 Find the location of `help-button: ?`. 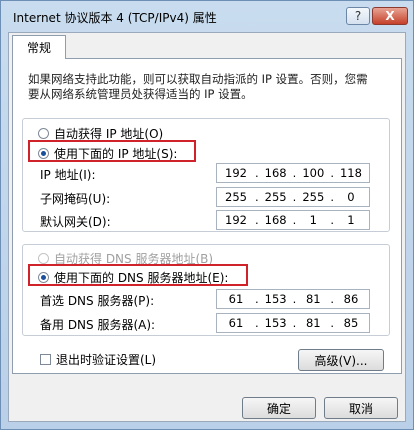

help-button: ? is located at coordinates (358, 16).